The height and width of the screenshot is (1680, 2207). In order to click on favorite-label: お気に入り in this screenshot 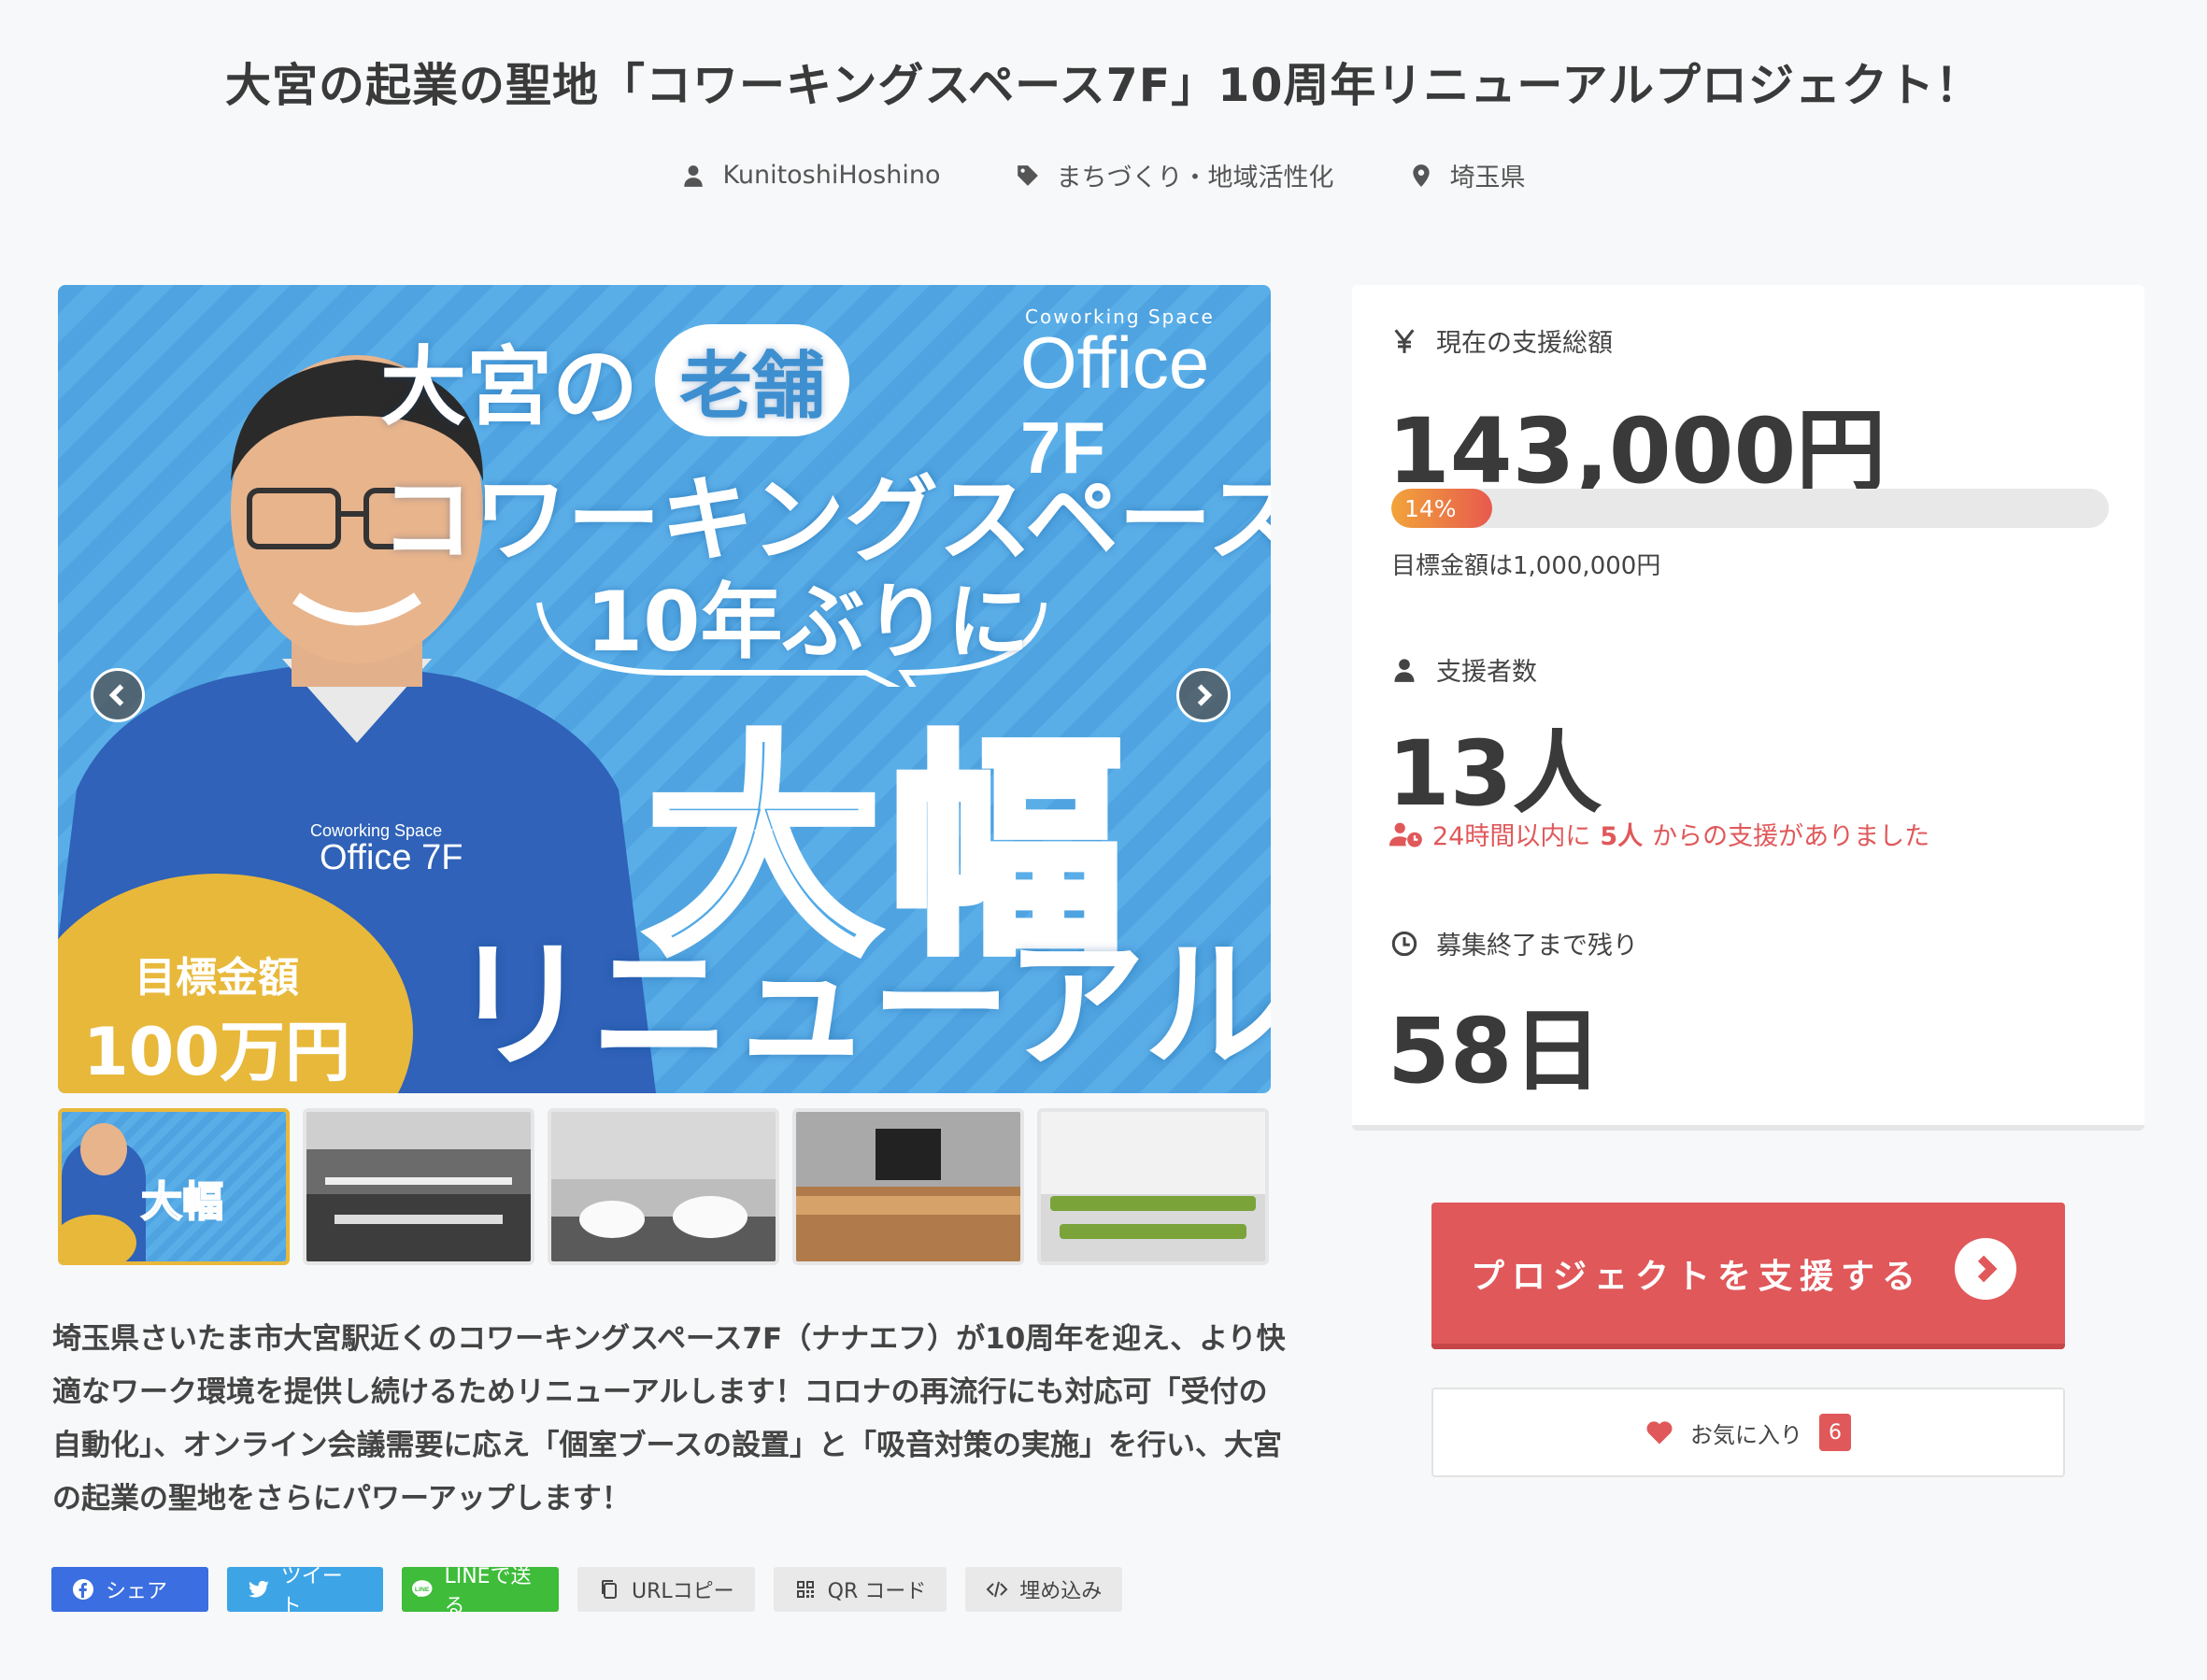, I will do `click(1746, 1434)`.